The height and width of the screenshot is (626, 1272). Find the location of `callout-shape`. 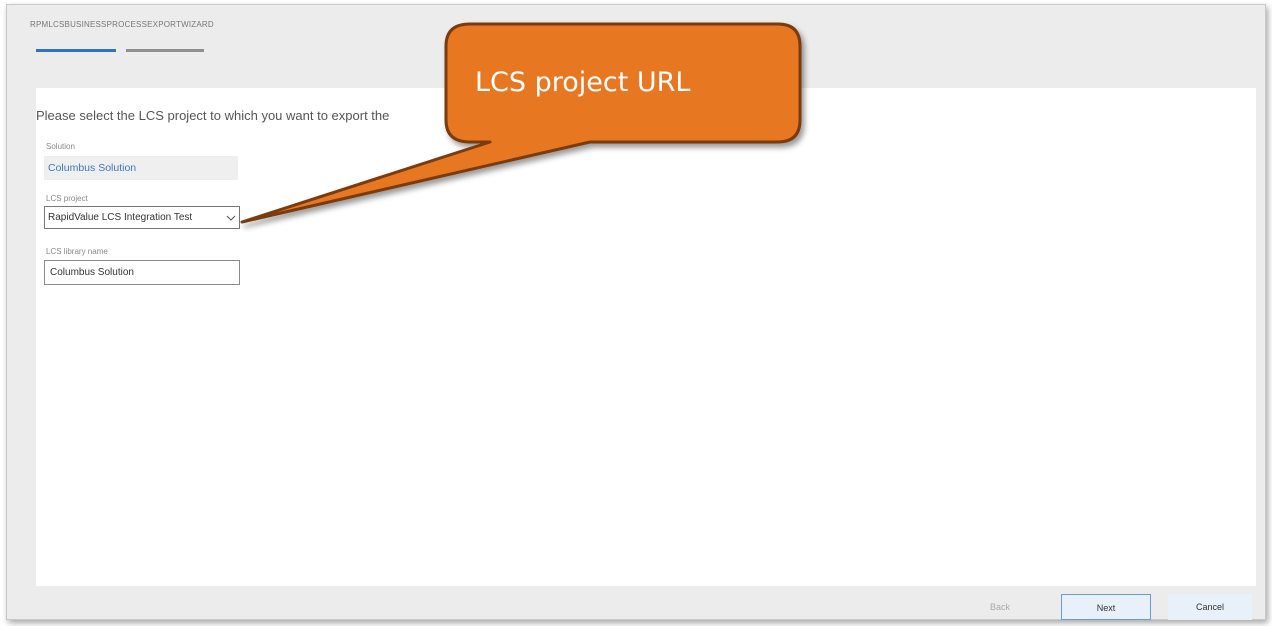

callout-shape is located at coordinates (521, 123).